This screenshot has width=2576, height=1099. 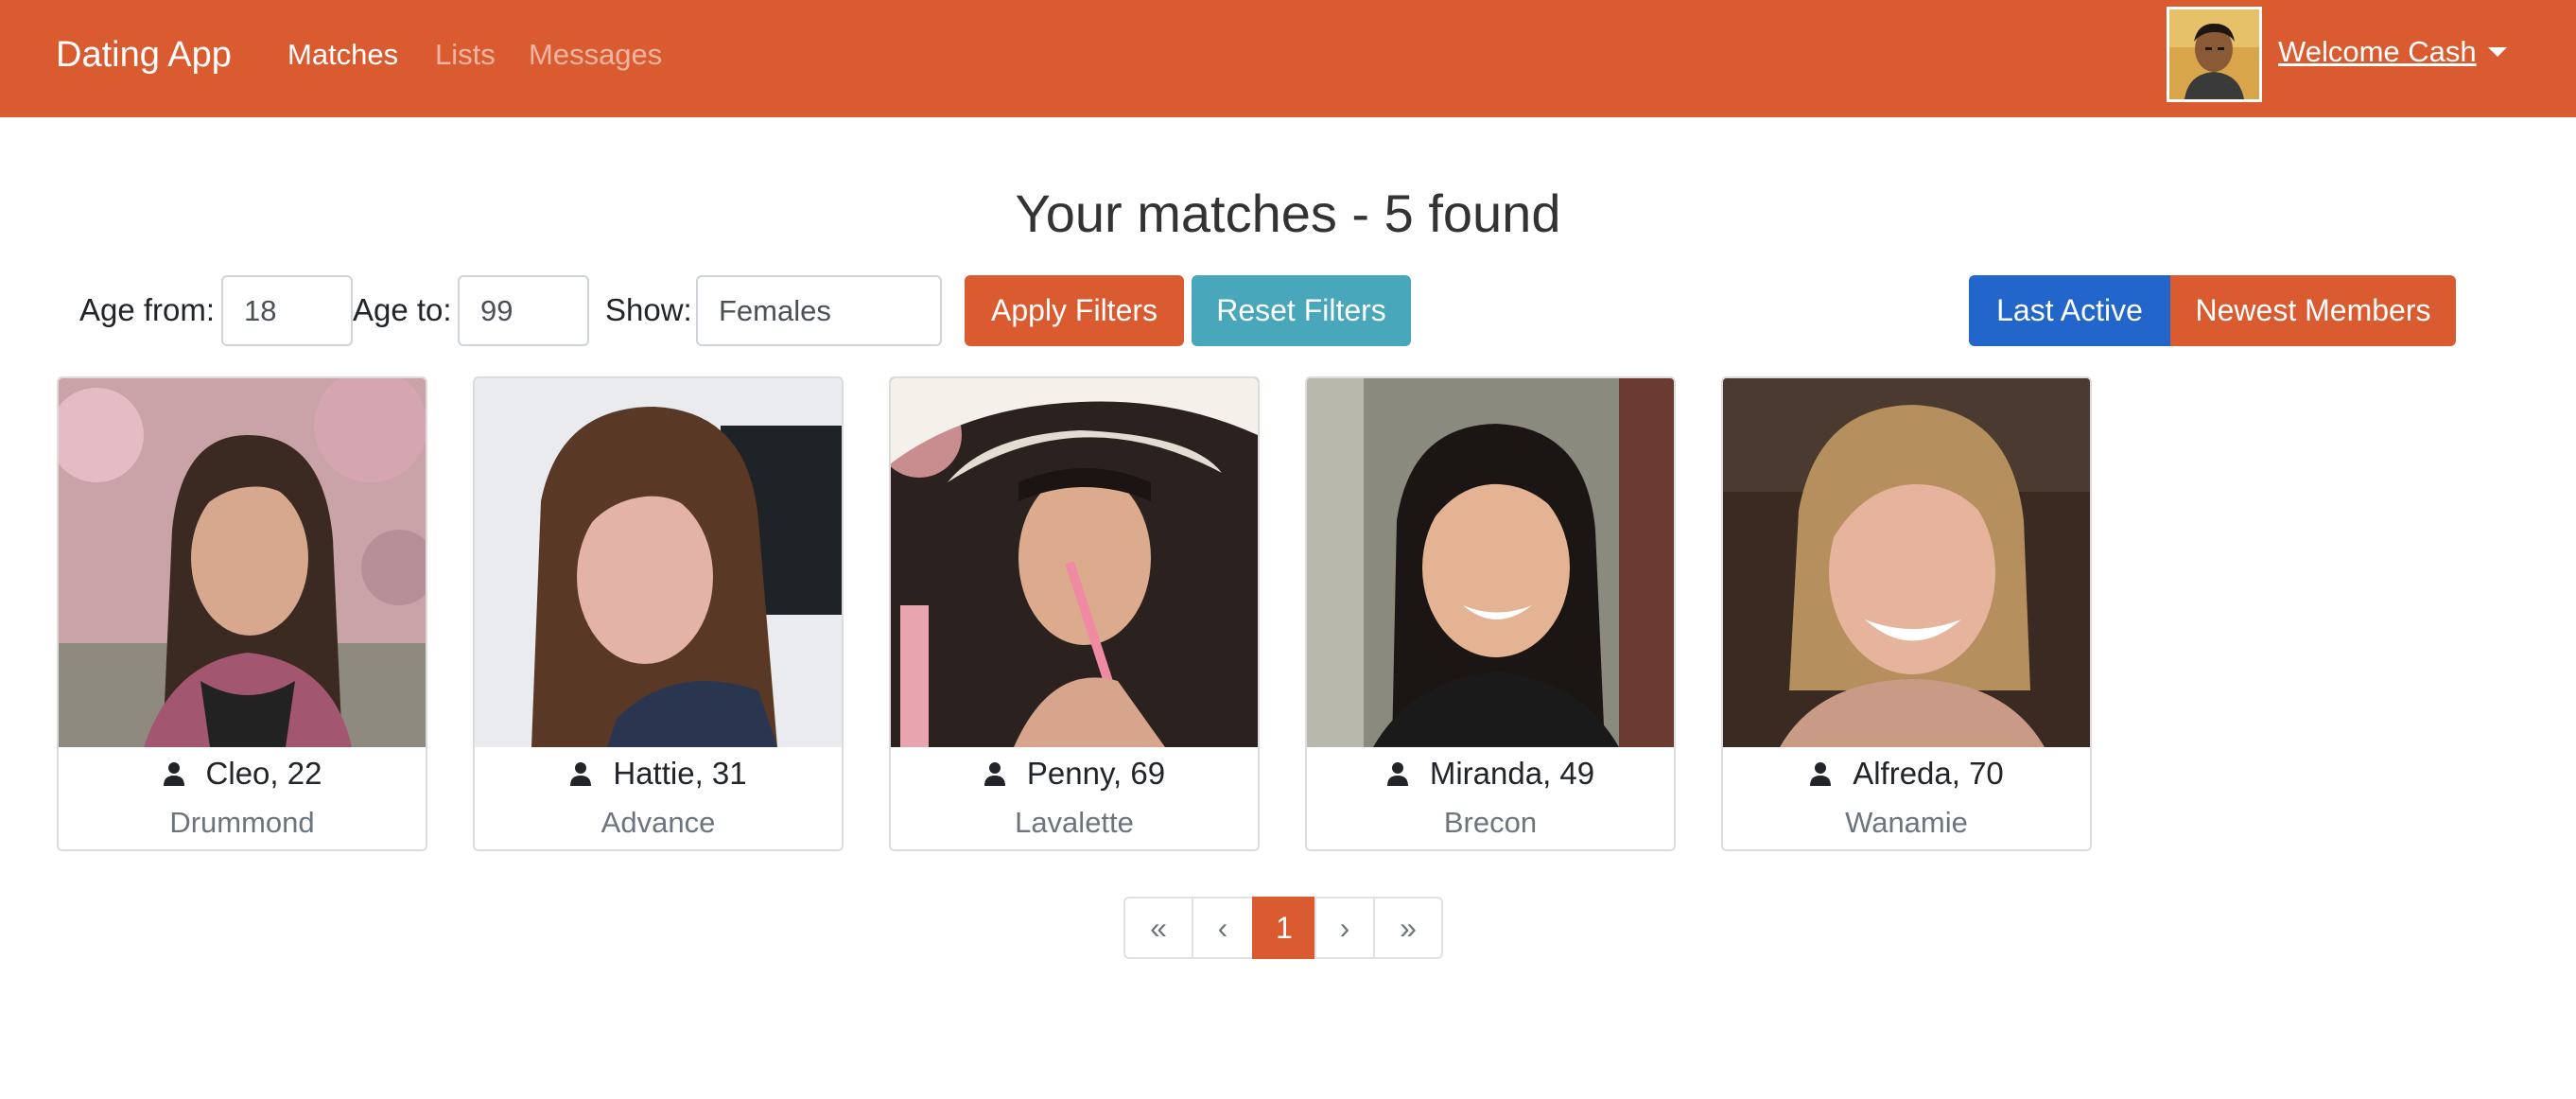 I want to click on pagination-prev-button: ‹, so click(x=1223, y=928).